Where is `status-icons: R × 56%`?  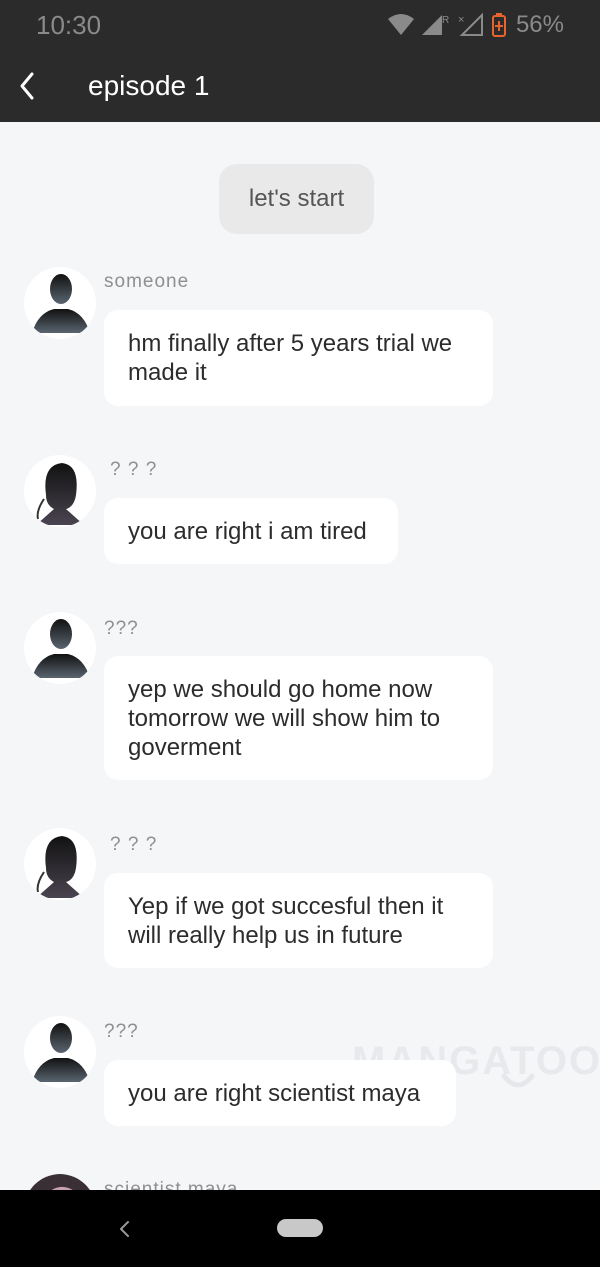 status-icons: R × 56% is located at coordinates (475, 25).